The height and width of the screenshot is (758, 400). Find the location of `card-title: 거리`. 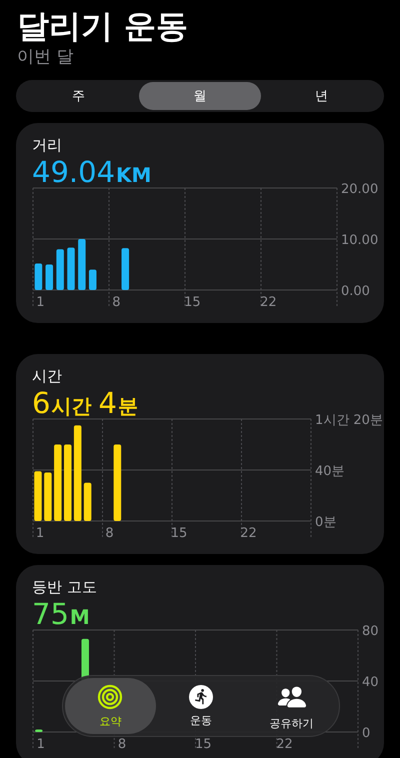

card-title: 거리 is located at coordinates (47, 145).